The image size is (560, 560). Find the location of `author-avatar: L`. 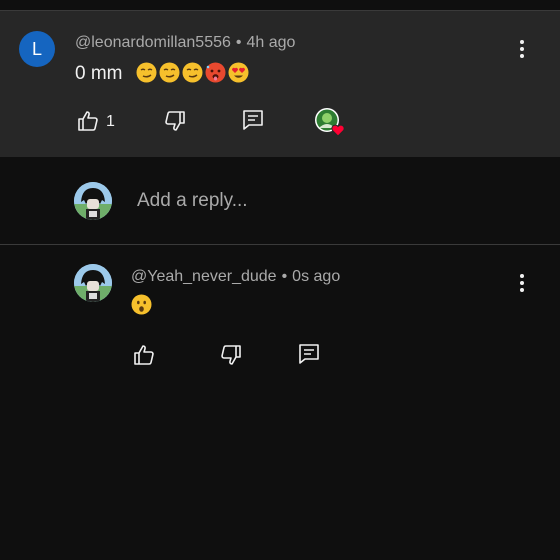

author-avatar: L is located at coordinates (37, 49).